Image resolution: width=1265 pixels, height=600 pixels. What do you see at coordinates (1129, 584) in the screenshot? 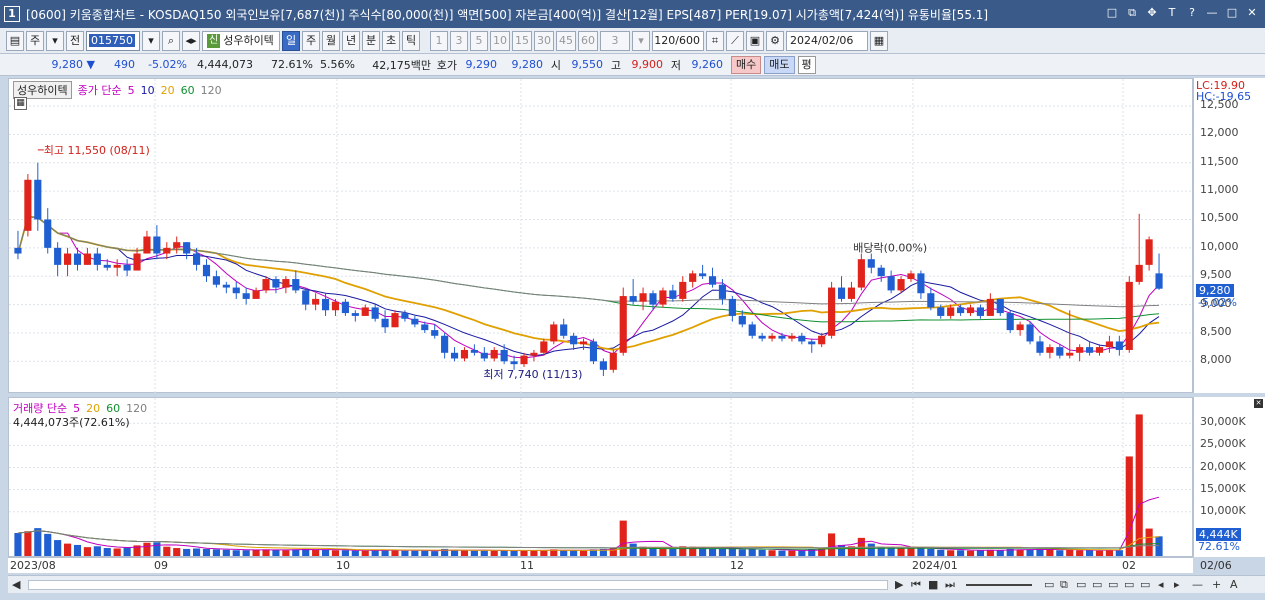
I see `layout-f-icon: ▭` at bounding box center [1129, 584].